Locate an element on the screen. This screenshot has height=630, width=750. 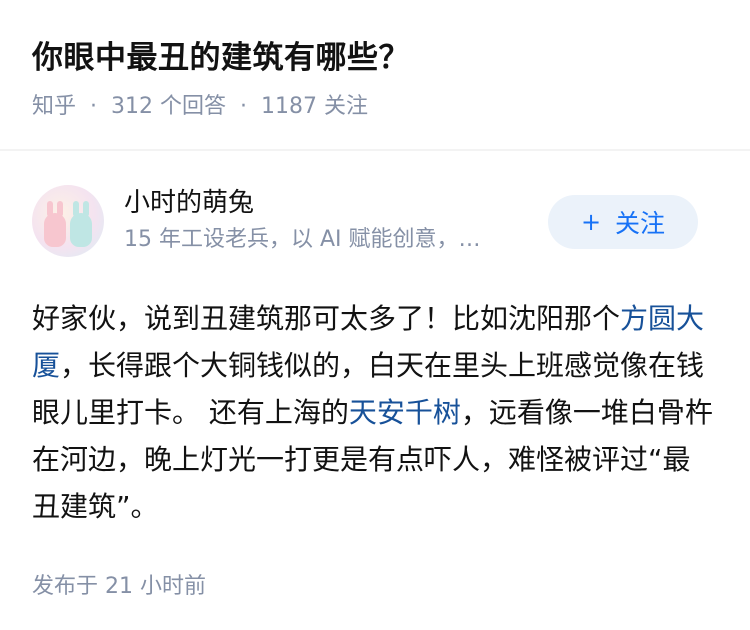
section-divider is located at coordinates (375, 150).